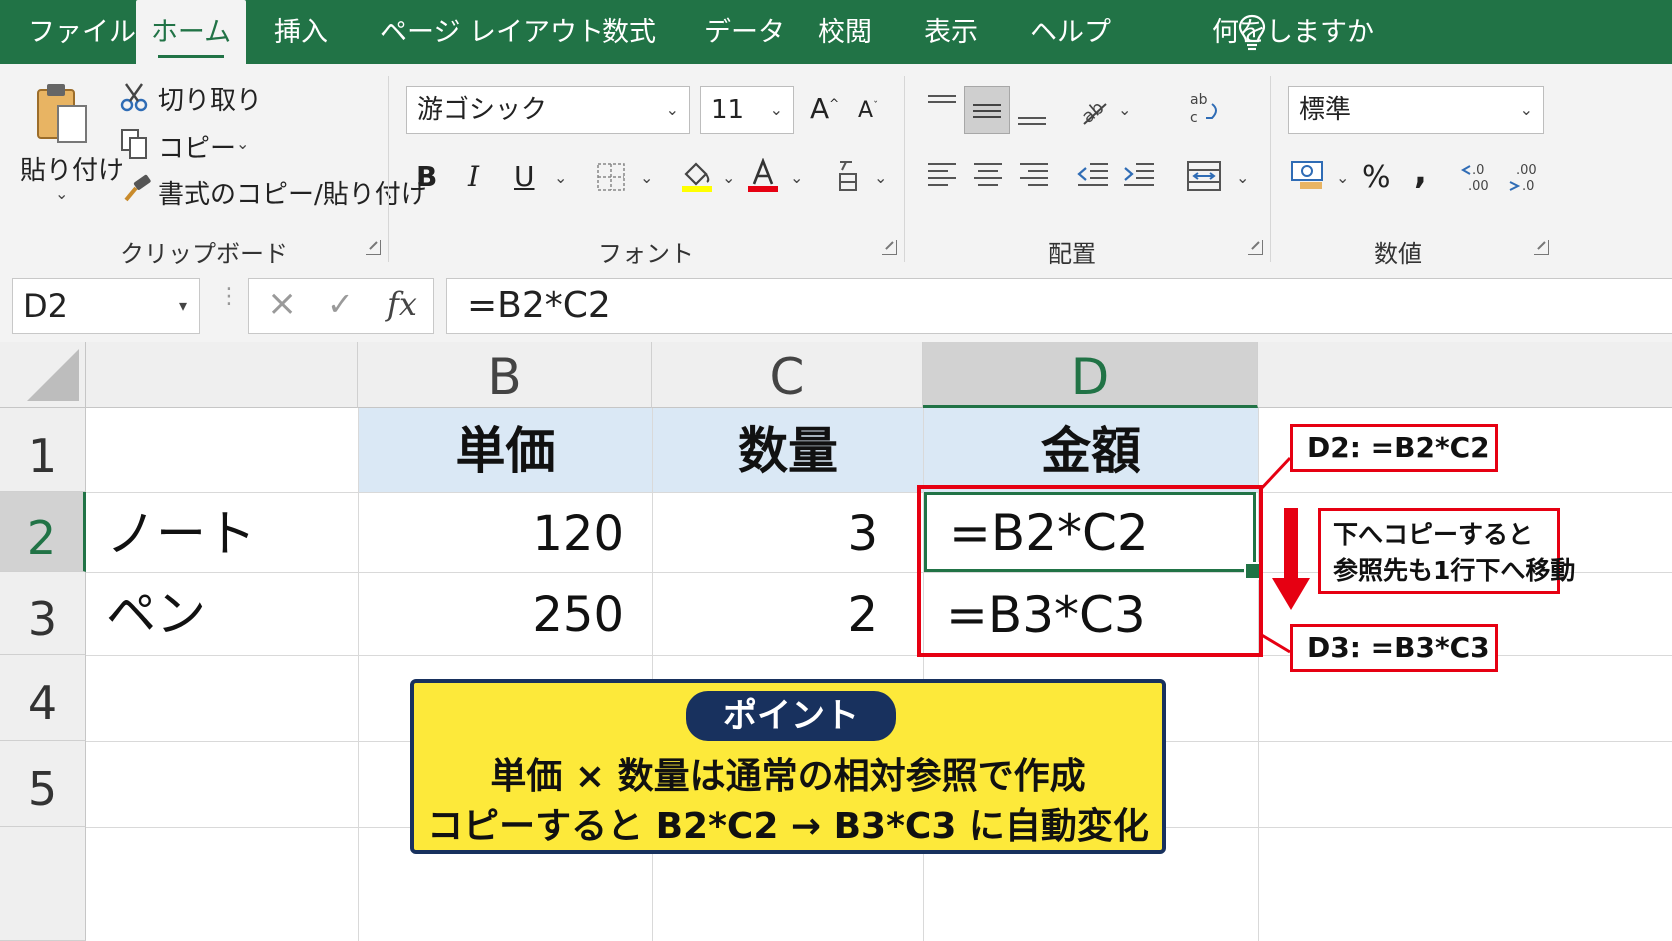 The width and height of the screenshot is (1672, 941). I want to click on accounting-dropdown-chevron-icon: ⌄, so click(1342, 177).